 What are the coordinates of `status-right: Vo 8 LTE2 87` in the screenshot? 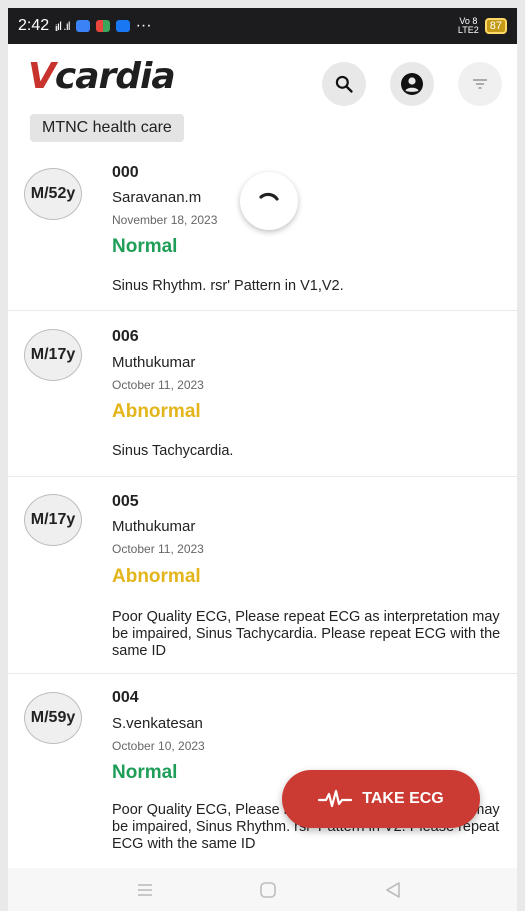 It's located at (482, 26).